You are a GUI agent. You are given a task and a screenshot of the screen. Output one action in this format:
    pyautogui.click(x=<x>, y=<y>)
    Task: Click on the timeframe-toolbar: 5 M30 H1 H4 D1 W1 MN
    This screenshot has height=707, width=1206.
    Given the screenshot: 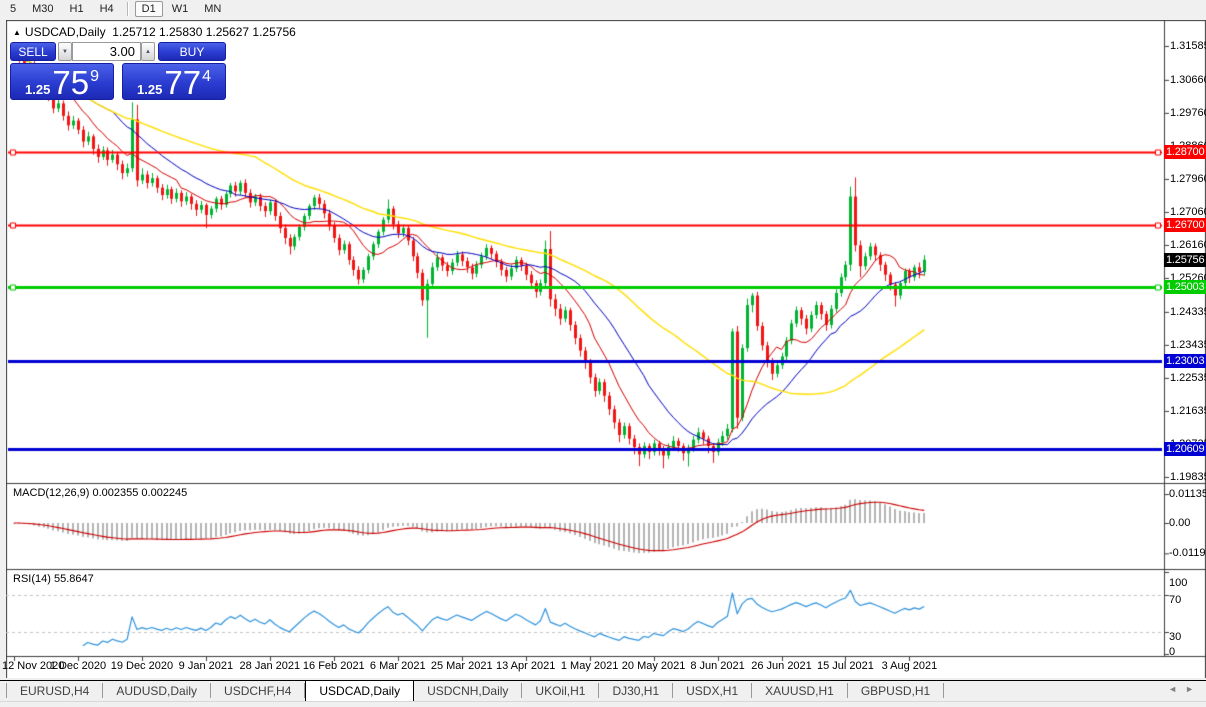 What is the action you would take?
    pyautogui.click(x=603, y=9)
    